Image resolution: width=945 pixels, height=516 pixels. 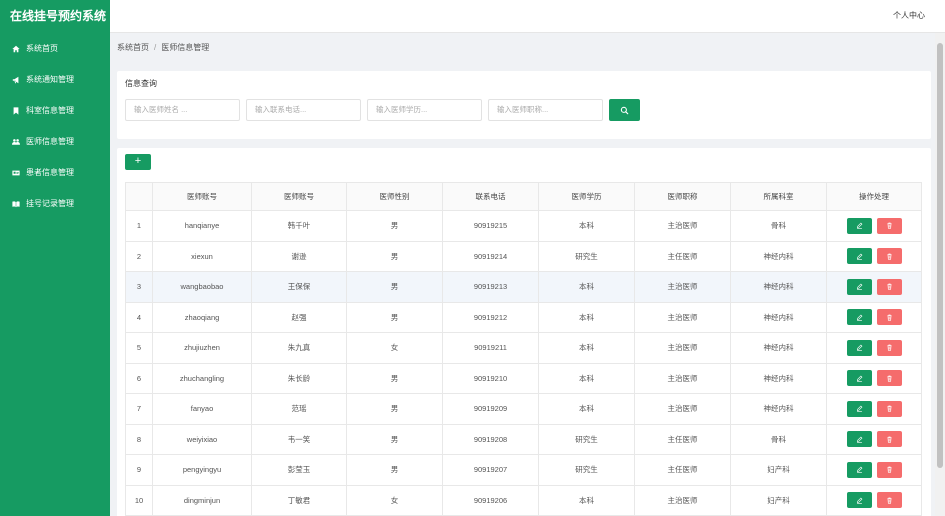 I want to click on table-cell: zhujiuzhen, so click(x=202, y=348).